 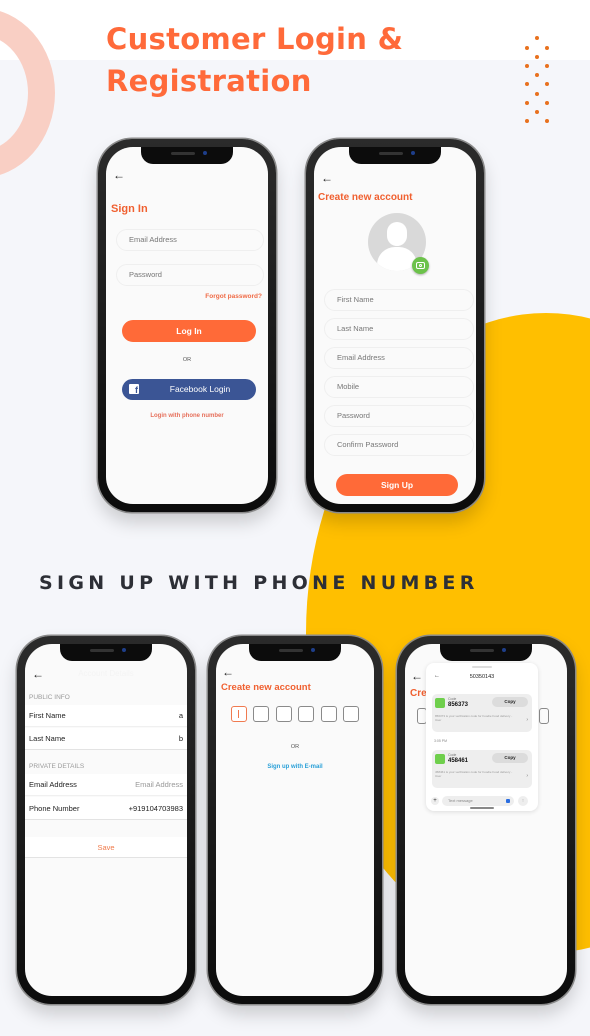 What do you see at coordinates (189, 331) in the screenshot?
I see `login-button: Log In` at bounding box center [189, 331].